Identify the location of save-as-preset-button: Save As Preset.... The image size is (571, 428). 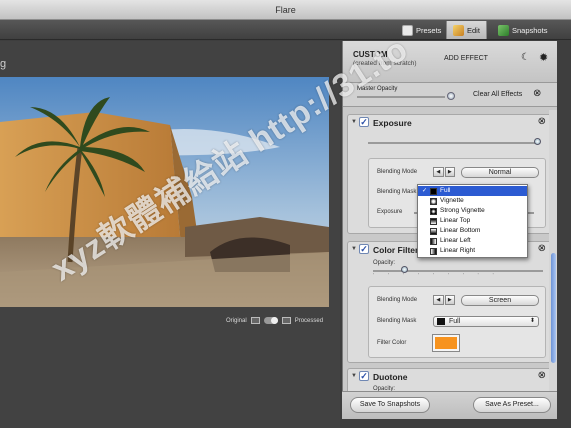
(512, 405).